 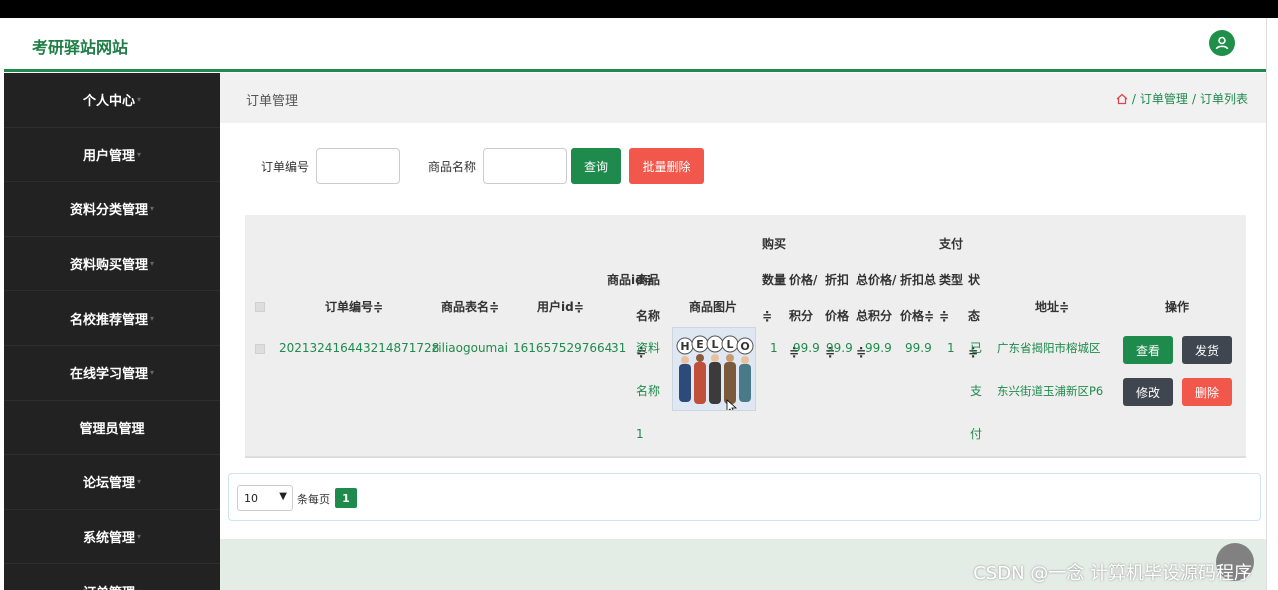 I want to click on ship-button: 发货, so click(x=1207, y=350).